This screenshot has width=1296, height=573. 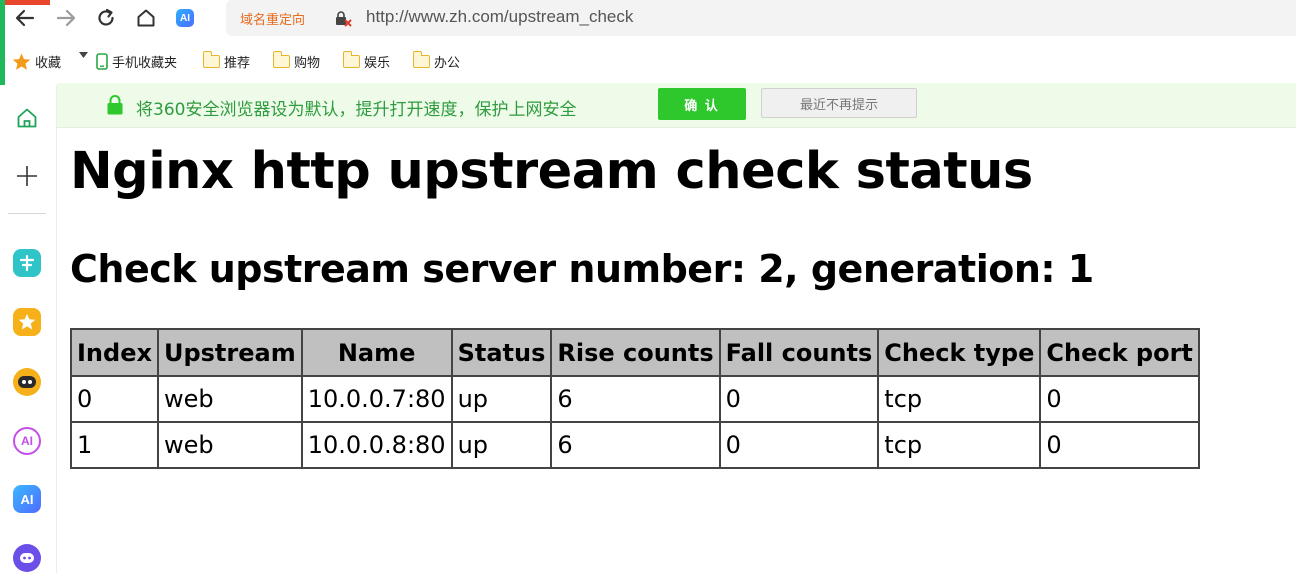 I want to click on translate-app-icon, so click(x=27, y=263).